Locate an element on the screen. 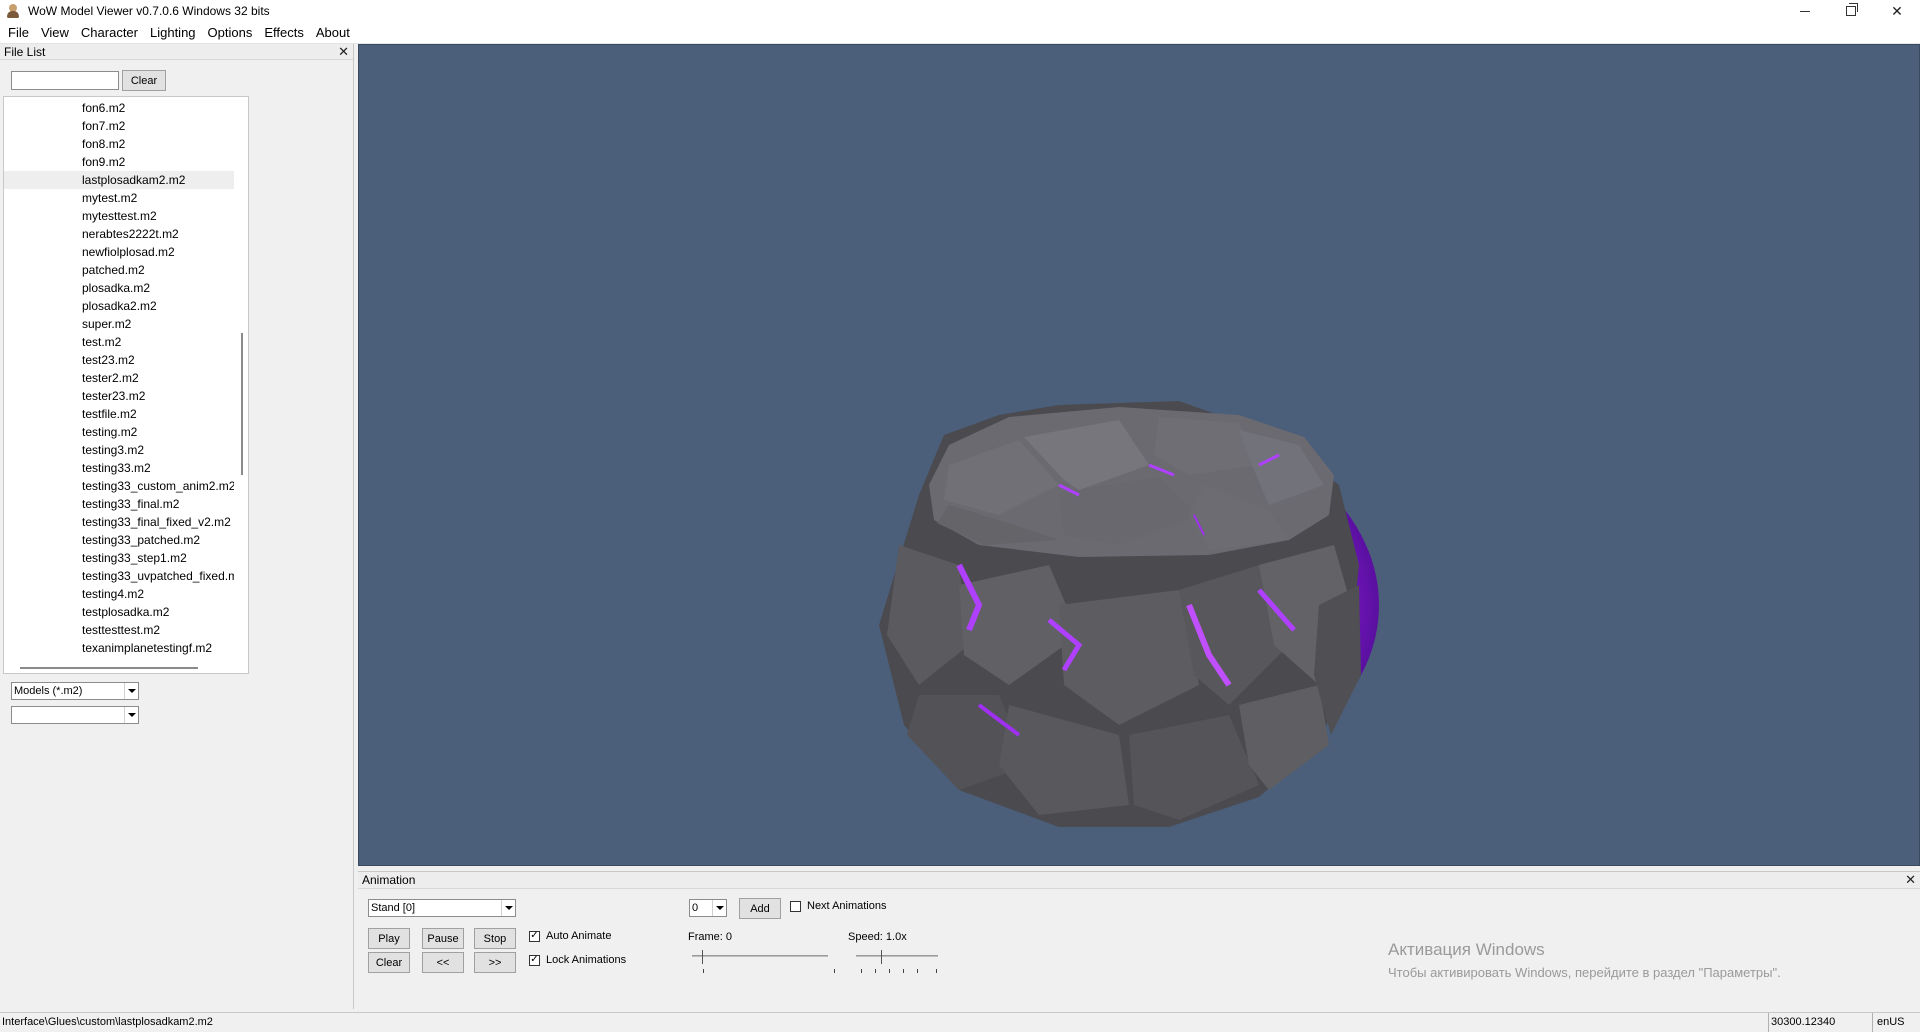 This screenshot has height=1032, width=1920. file-list-item: testing33.m2 is located at coordinates (119, 468).